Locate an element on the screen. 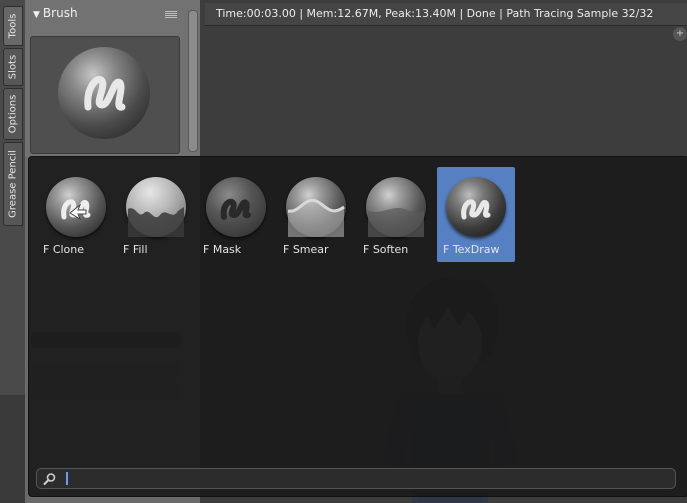 Image resolution: width=687 pixels, height=503 pixels. panel-scrollbar is located at coordinates (193, 81).